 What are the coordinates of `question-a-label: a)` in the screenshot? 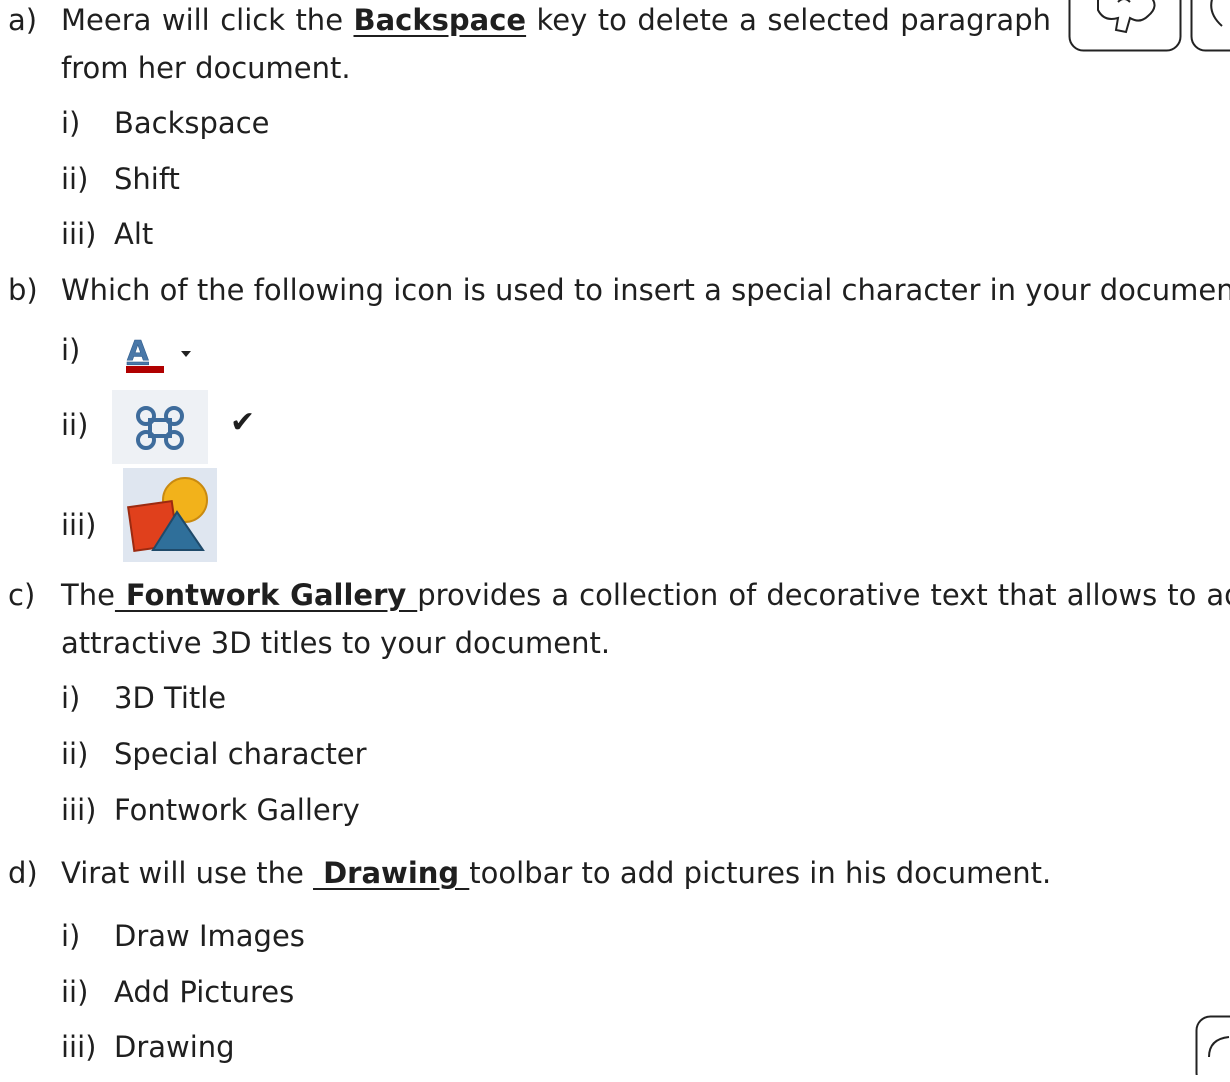 It's located at (22, 20).